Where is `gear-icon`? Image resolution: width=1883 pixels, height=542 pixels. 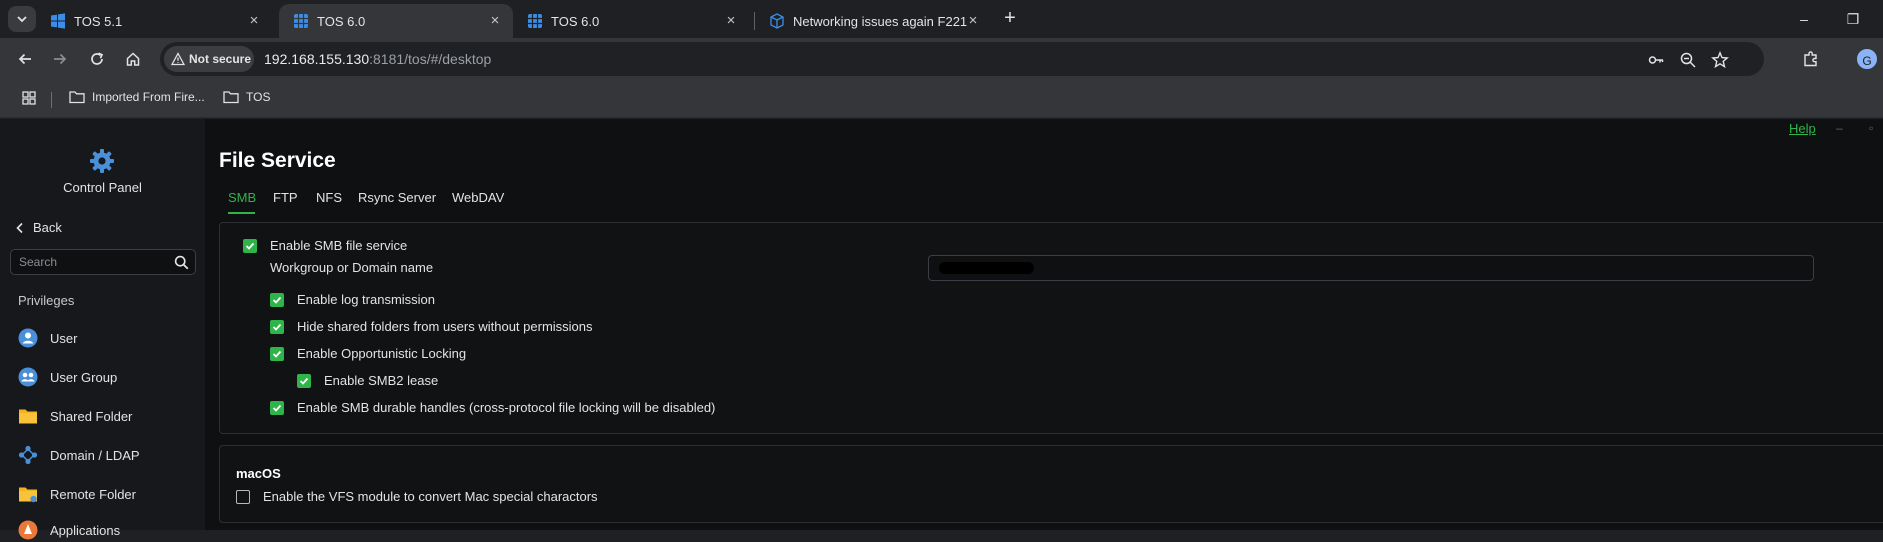 gear-icon is located at coordinates (102, 161).